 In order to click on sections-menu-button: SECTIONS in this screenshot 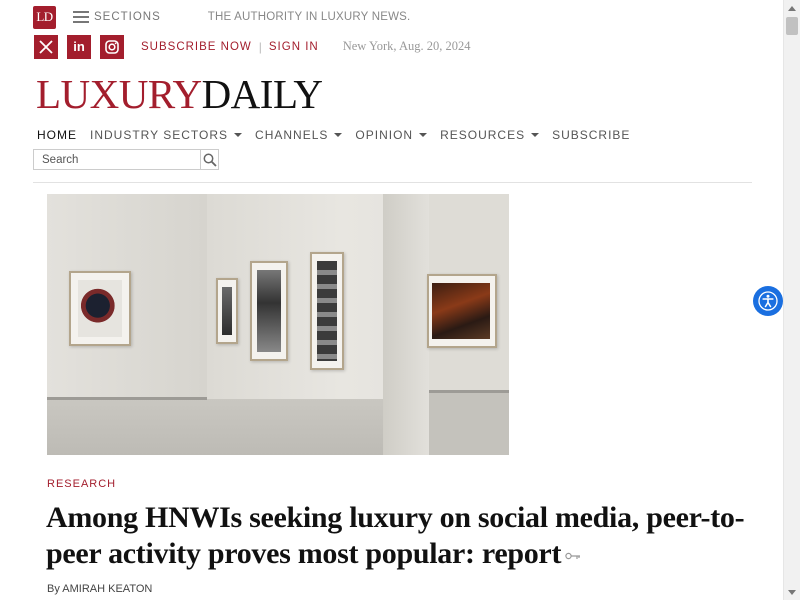, I will do `click(117, 17)`.